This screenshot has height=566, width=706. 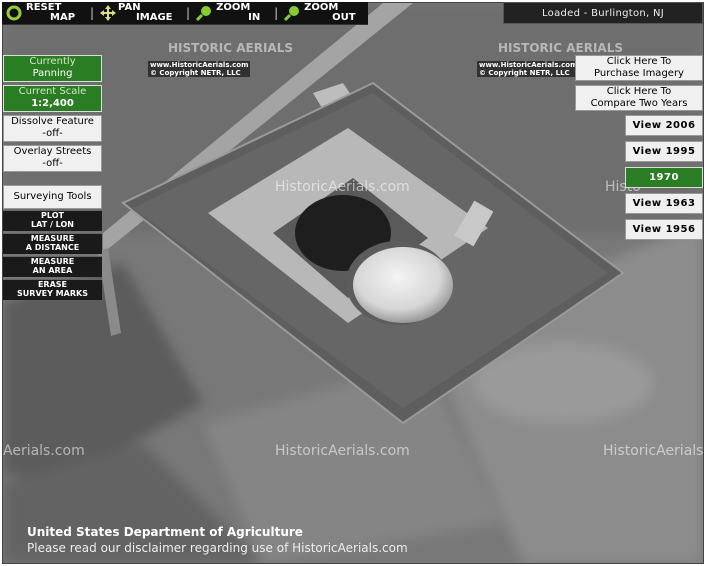 I want to click on zoom-in-label: ZOOM, so click(x=233, y=7).